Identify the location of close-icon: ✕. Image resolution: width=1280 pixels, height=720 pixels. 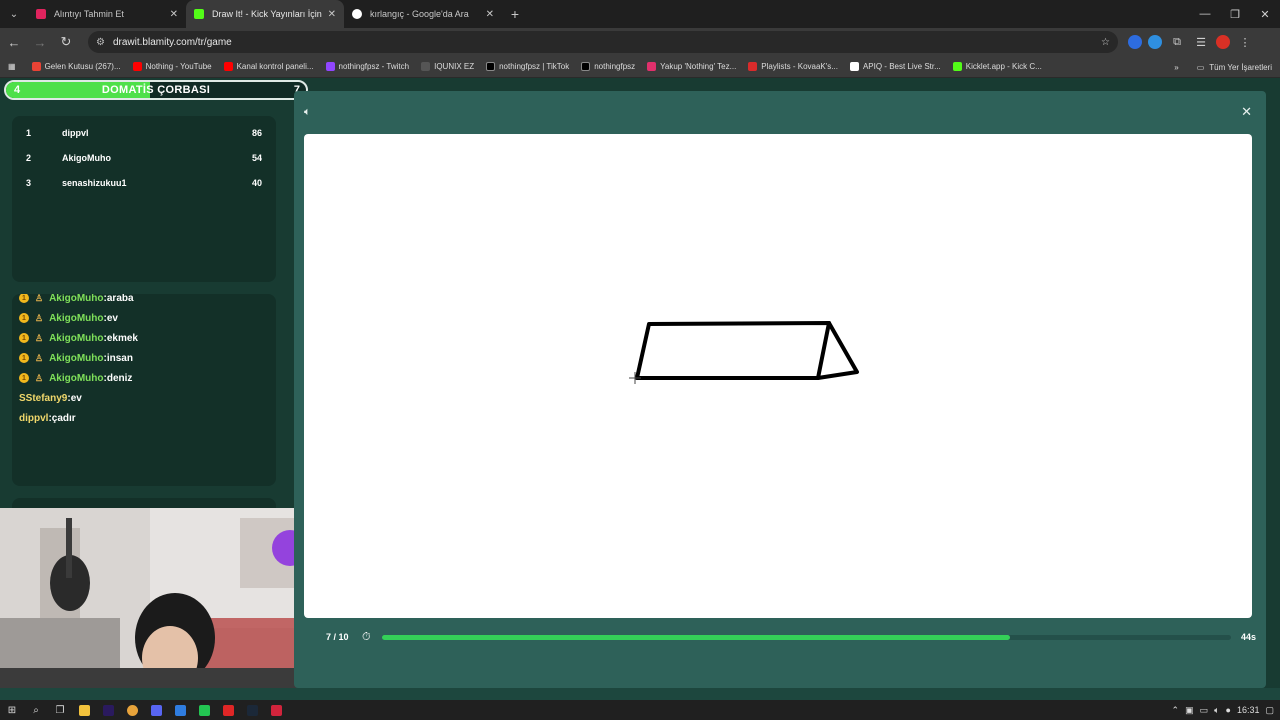
(1246, 112).